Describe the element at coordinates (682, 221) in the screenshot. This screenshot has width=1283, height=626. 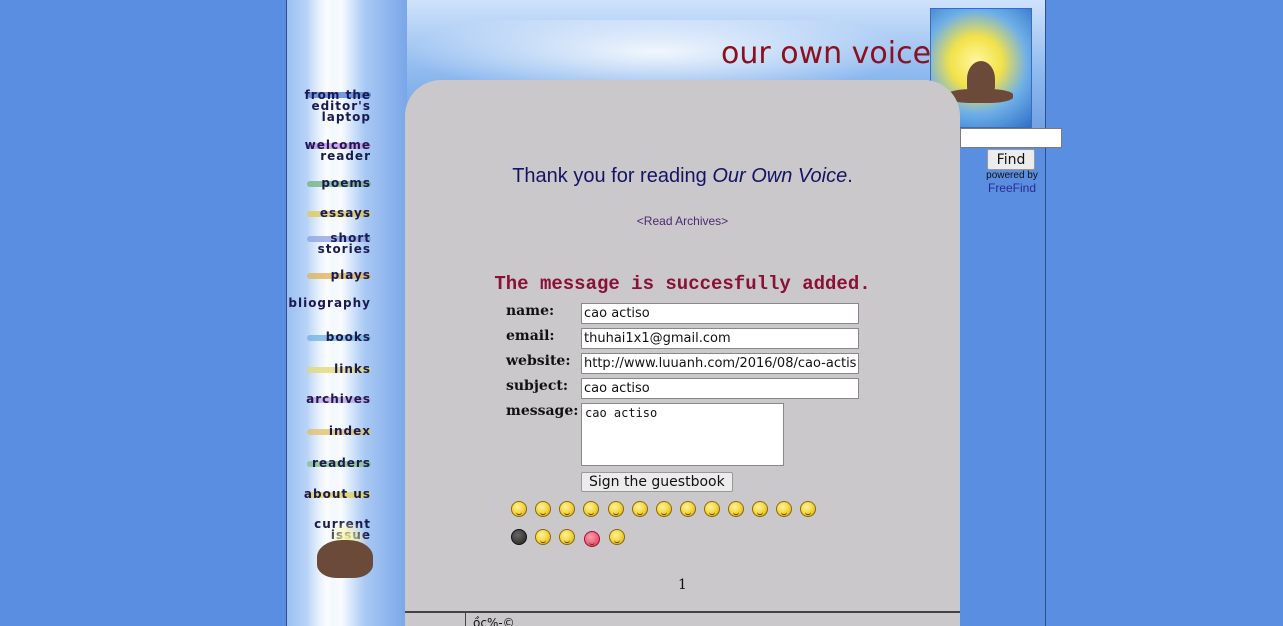
I see `read-archives-link: <Read Archives>` at that location.